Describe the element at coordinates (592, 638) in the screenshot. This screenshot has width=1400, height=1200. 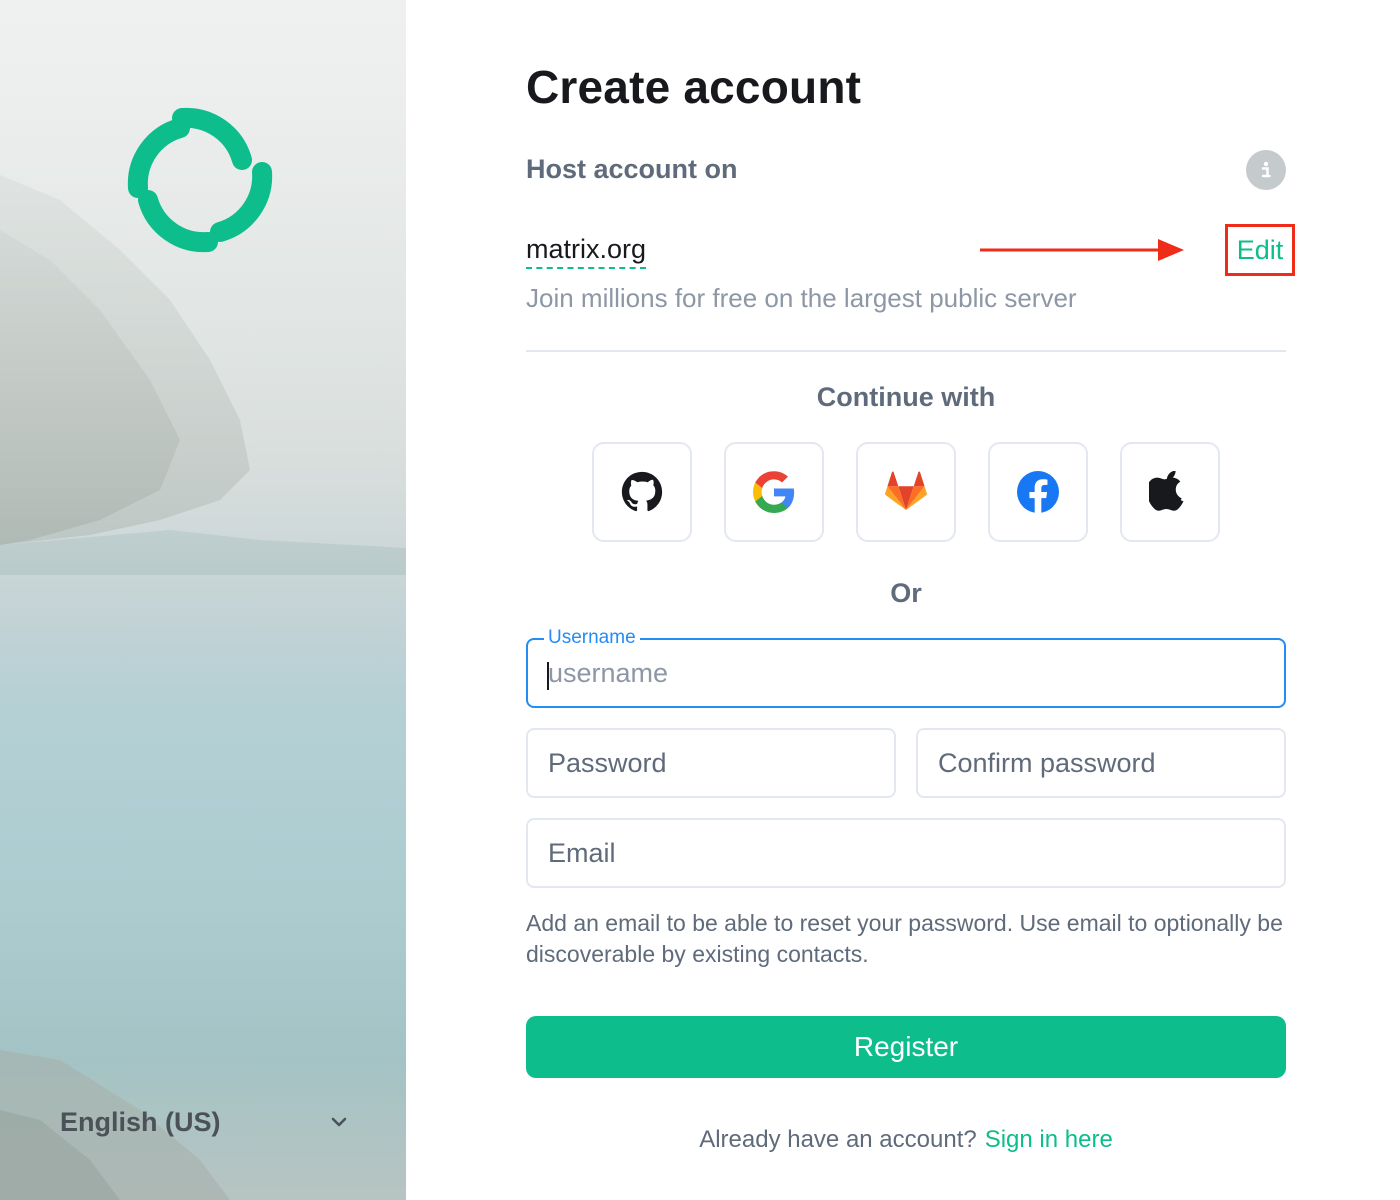
I see `username-label: Username` at that location.